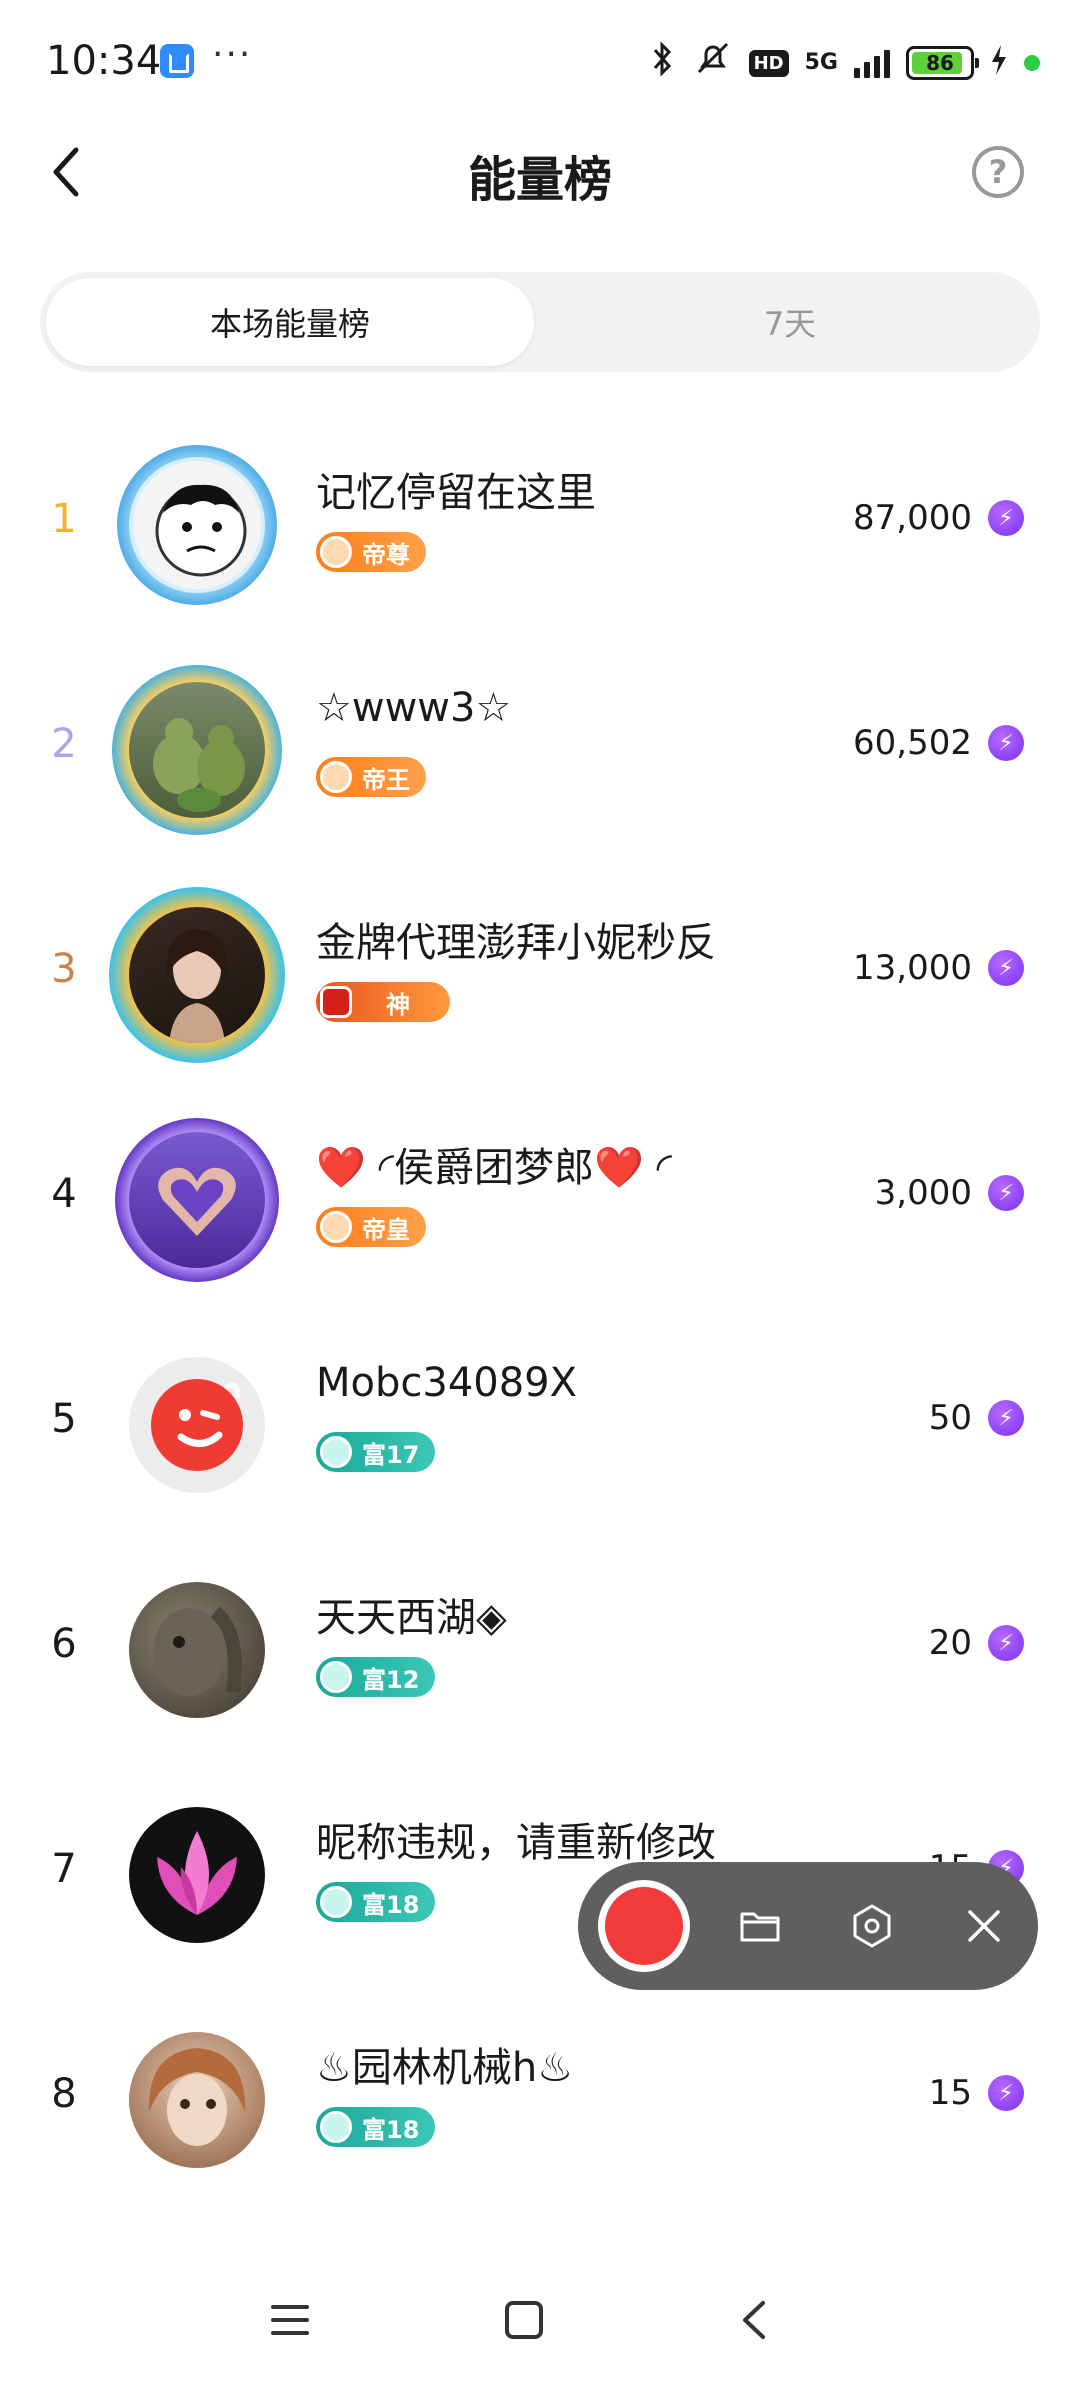 The image size is (1080, 2400). I want to click on ranking-row: 1 记忆停留在这里 帝尊 87,000 ⚡, so click(540, 532).